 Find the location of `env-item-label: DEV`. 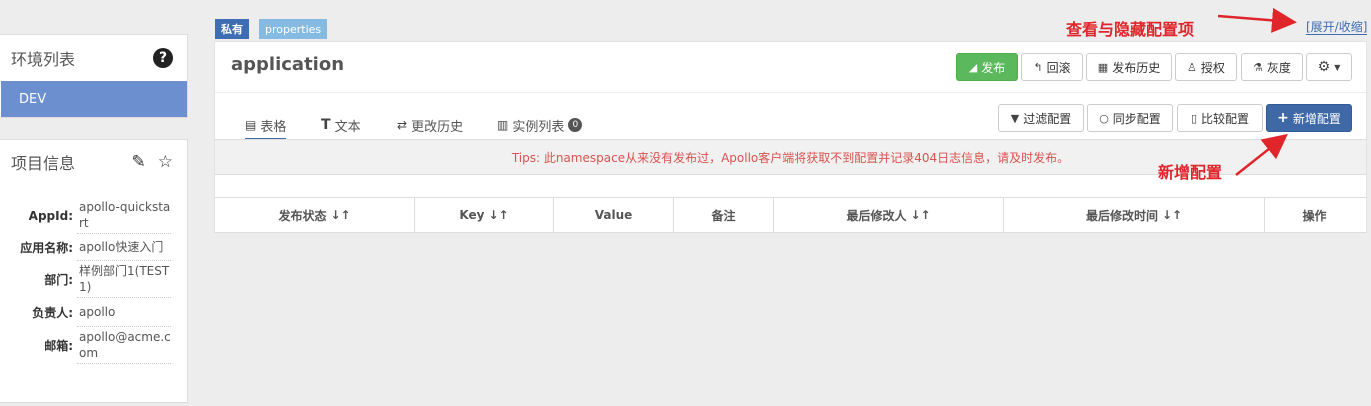

env-item-label: DEV is located at coordinates (33, 99).